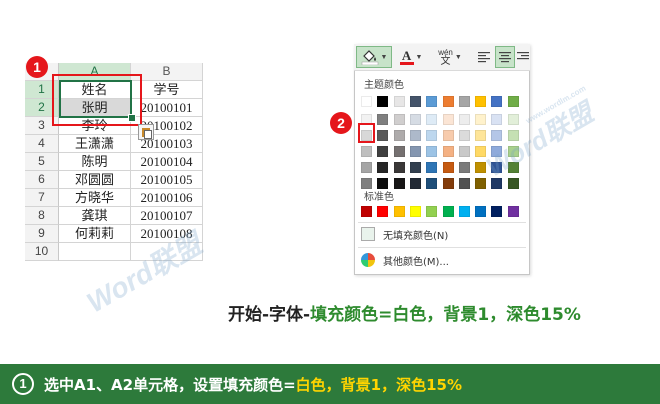 This screenshot has width=660, height=404. I want to click on fill-handle, so click(132, 118).